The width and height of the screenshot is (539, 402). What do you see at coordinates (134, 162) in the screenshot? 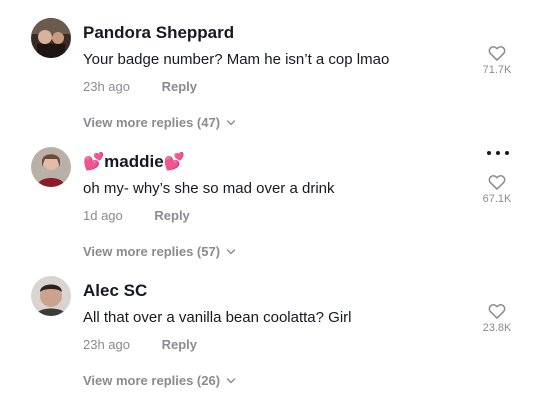
I see `comment-username: 💕maddie💕` at bounding box center [134, 162].